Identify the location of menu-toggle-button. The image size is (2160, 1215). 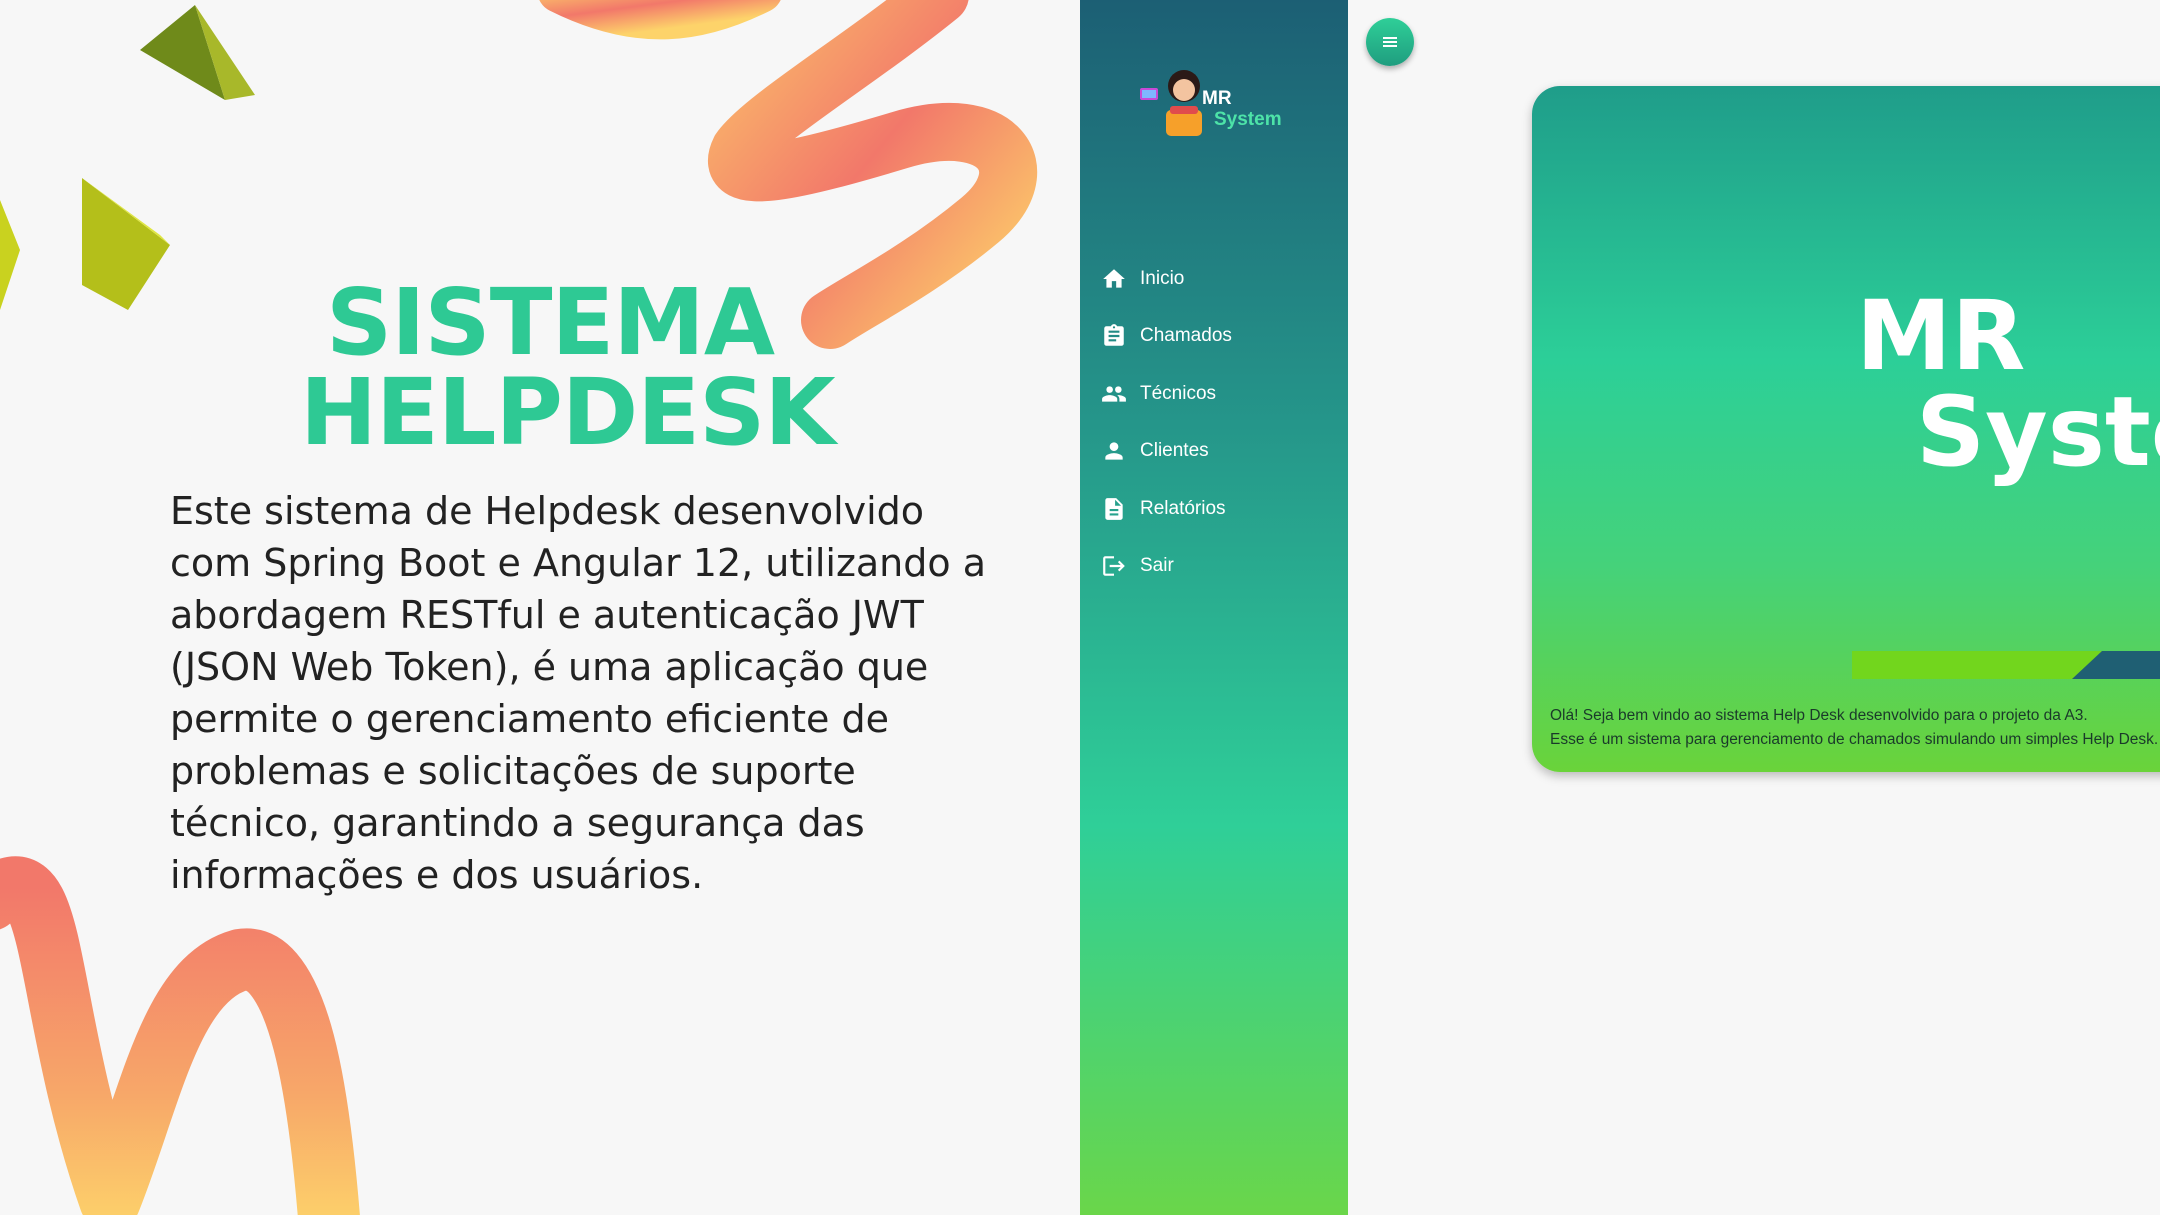
(1390, 42).